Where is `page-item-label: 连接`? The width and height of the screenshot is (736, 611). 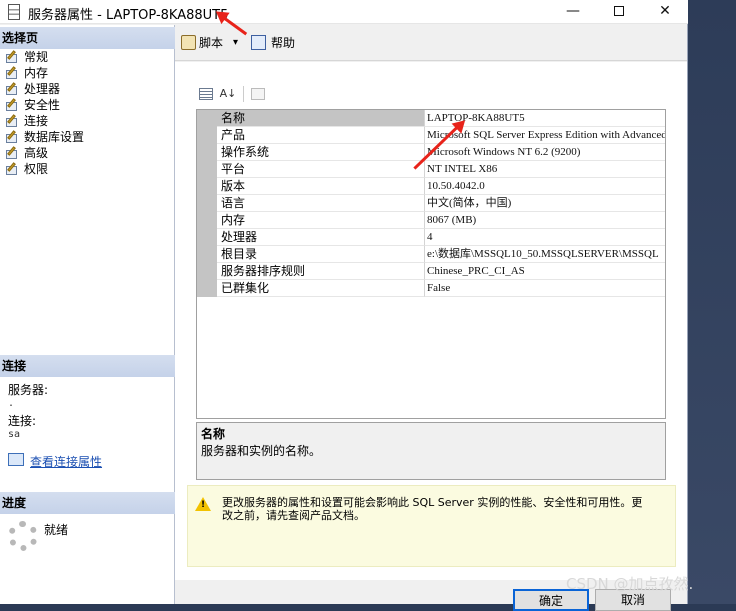 page-item-label: 连接 is located at coordinates (36, 121).